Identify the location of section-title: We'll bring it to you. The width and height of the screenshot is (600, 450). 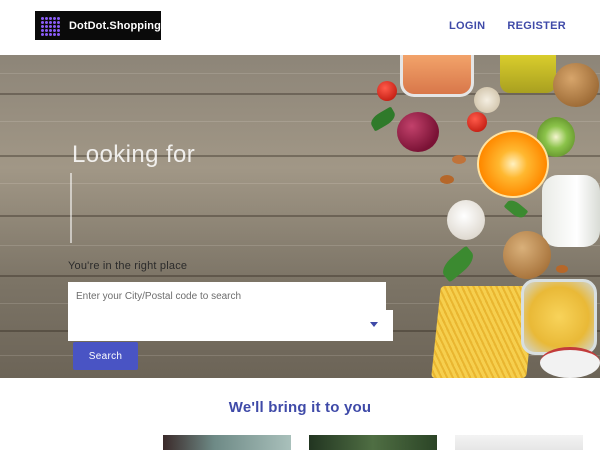
(300, 407).